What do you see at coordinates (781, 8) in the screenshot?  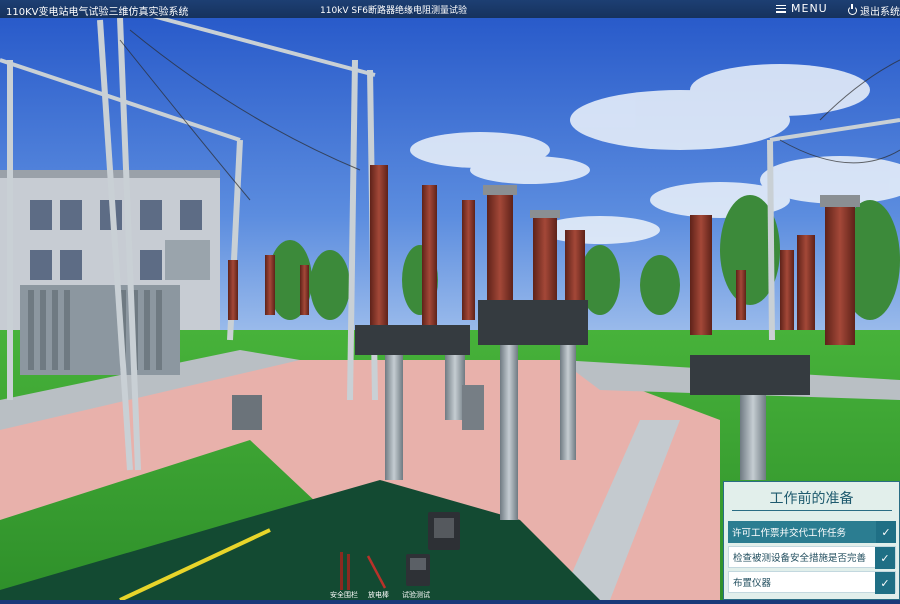 I see `hamburger-icon` at bounding box center [781, 8].